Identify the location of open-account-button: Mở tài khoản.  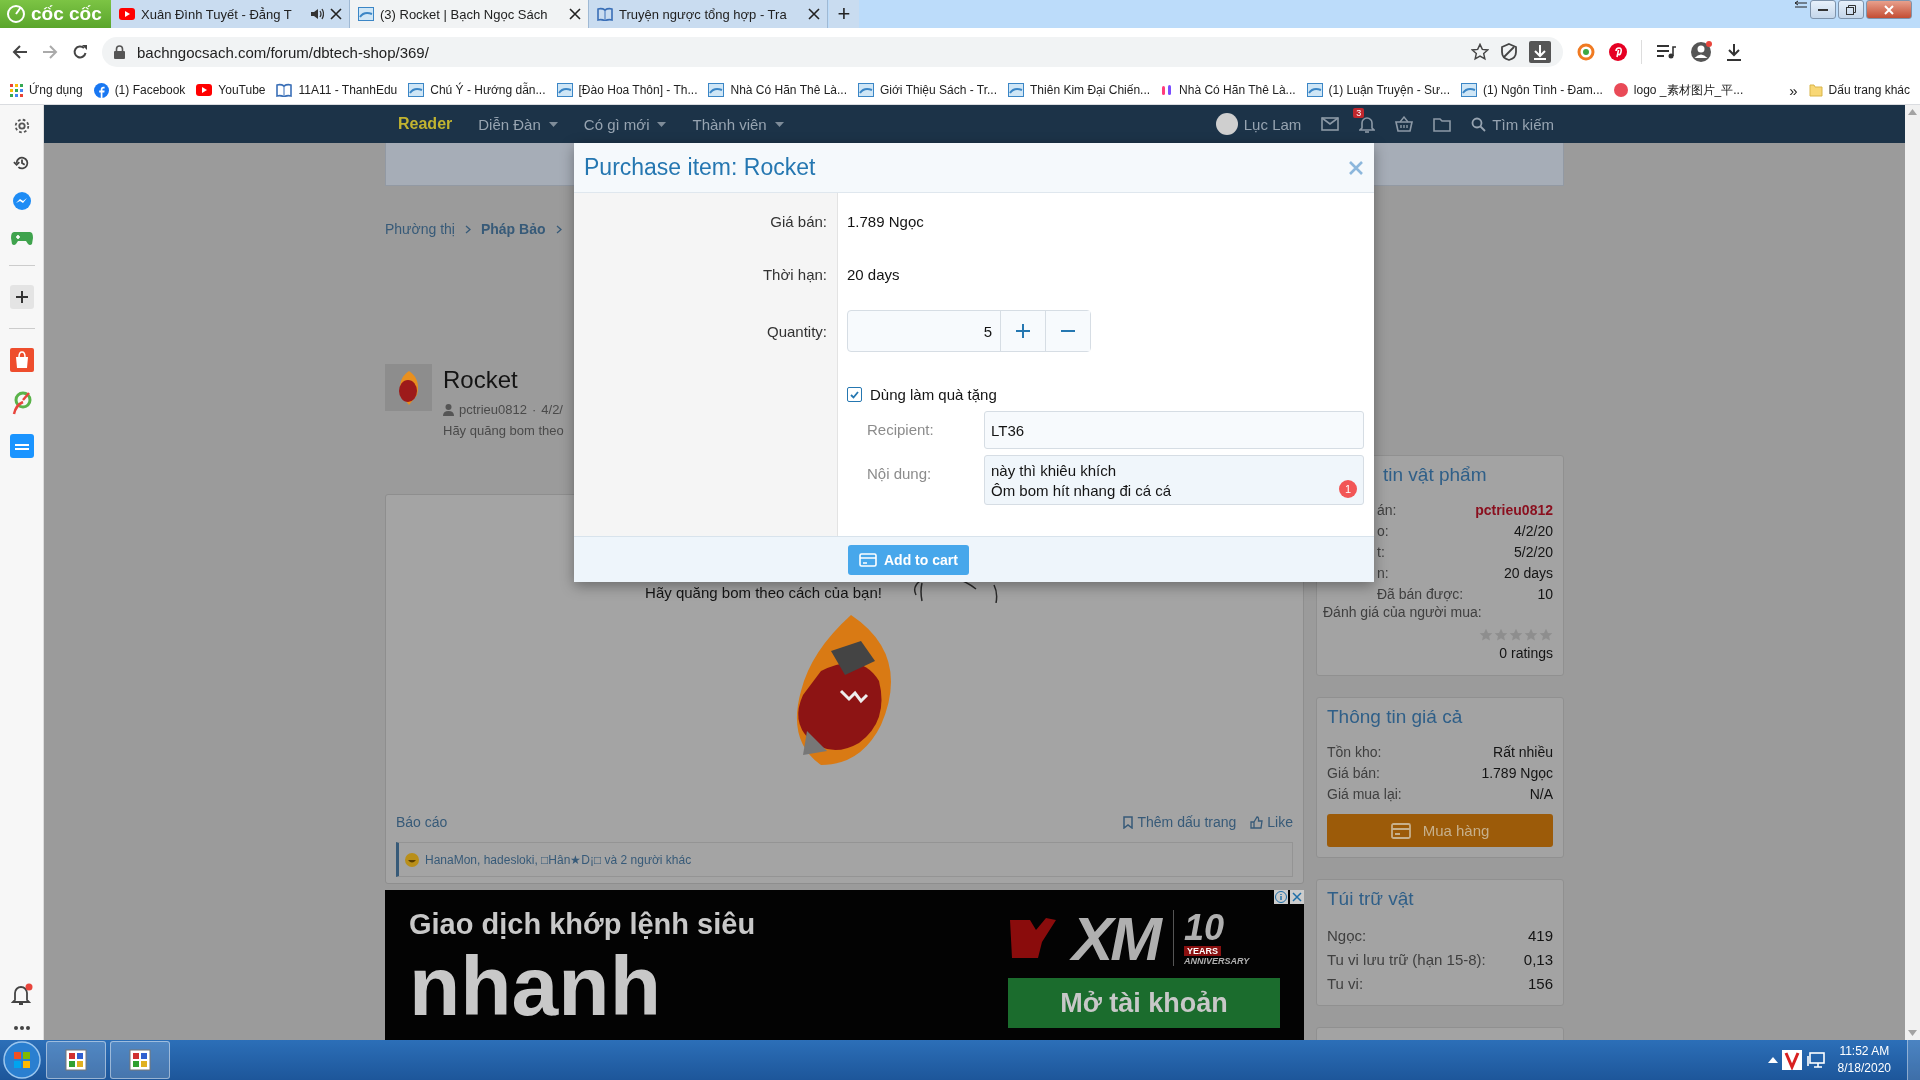
(1144, 1003).